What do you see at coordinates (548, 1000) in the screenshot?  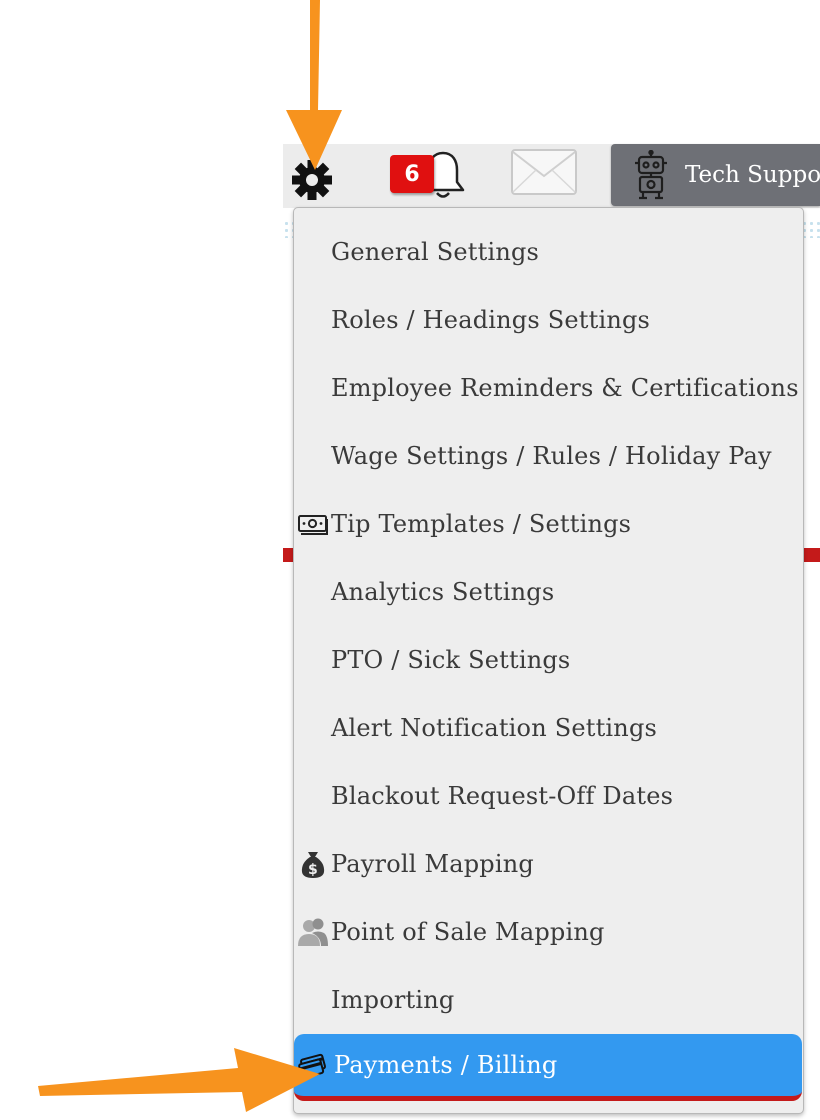 I see `menu-item-importing: Importing` at bounding box center [548, 1000].